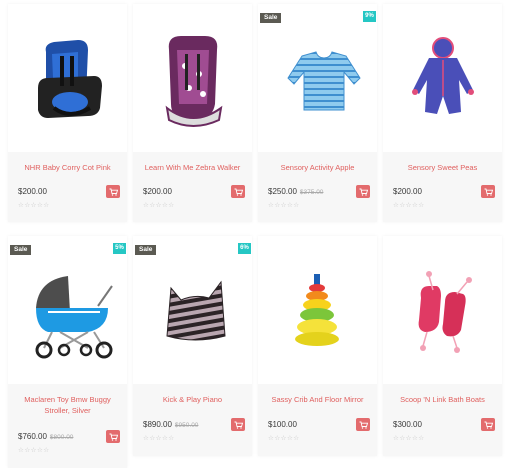 The height and width of the screenshot is (468, 509). I want to click on car-seat-blue-image, so click(70, 79).